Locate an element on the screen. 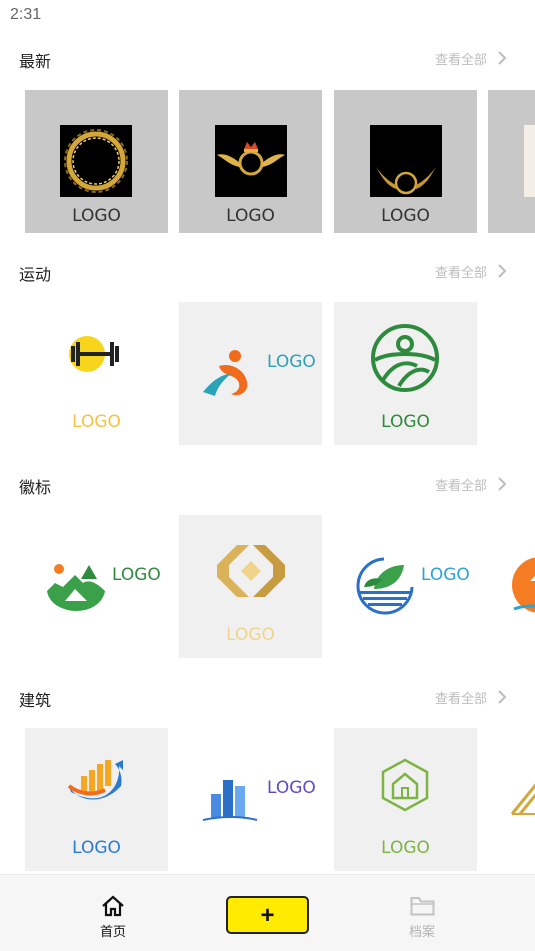 The image size is (535, 951). status-time: 2:31 is located at coordinates (26, 14).